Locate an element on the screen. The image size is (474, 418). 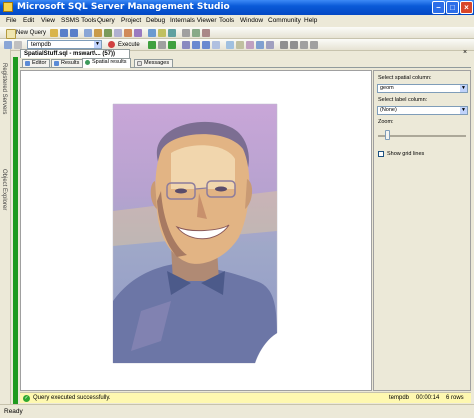
options-icon is located at coordinates (206, 33).